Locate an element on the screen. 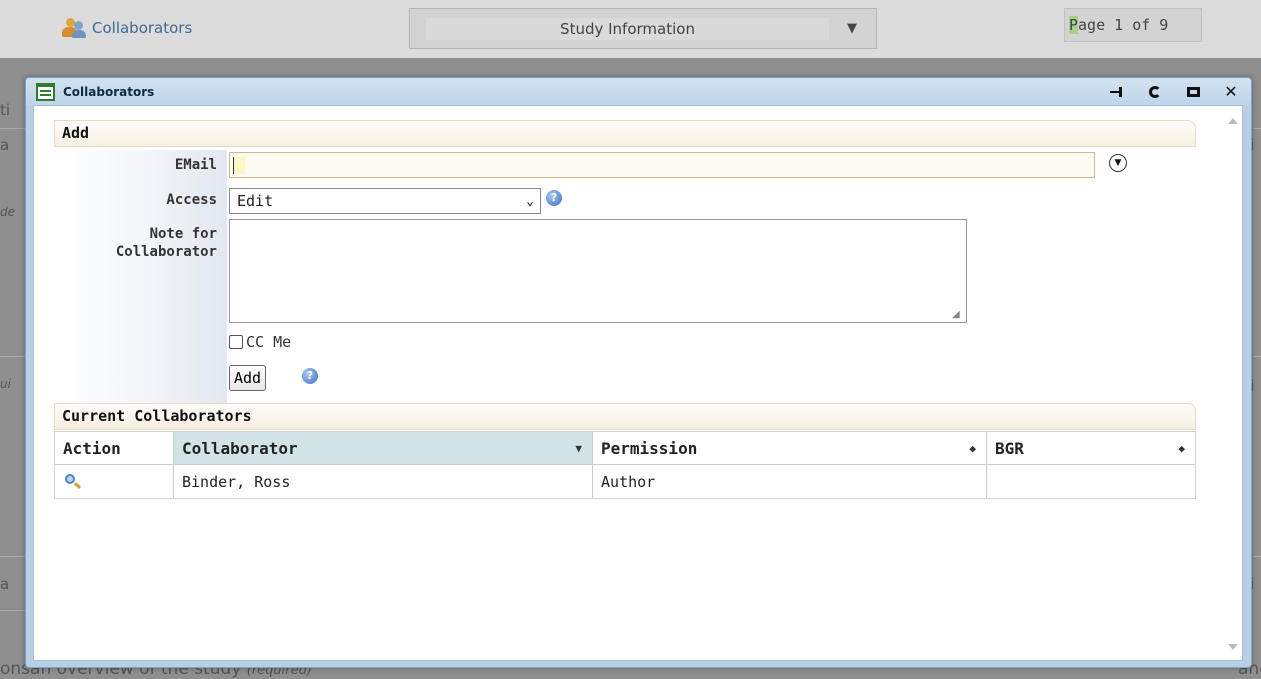 The width and height of the screenshot is (1261, 679). cc-me-checkbox: CC Me is located at coordinates (260, 342).